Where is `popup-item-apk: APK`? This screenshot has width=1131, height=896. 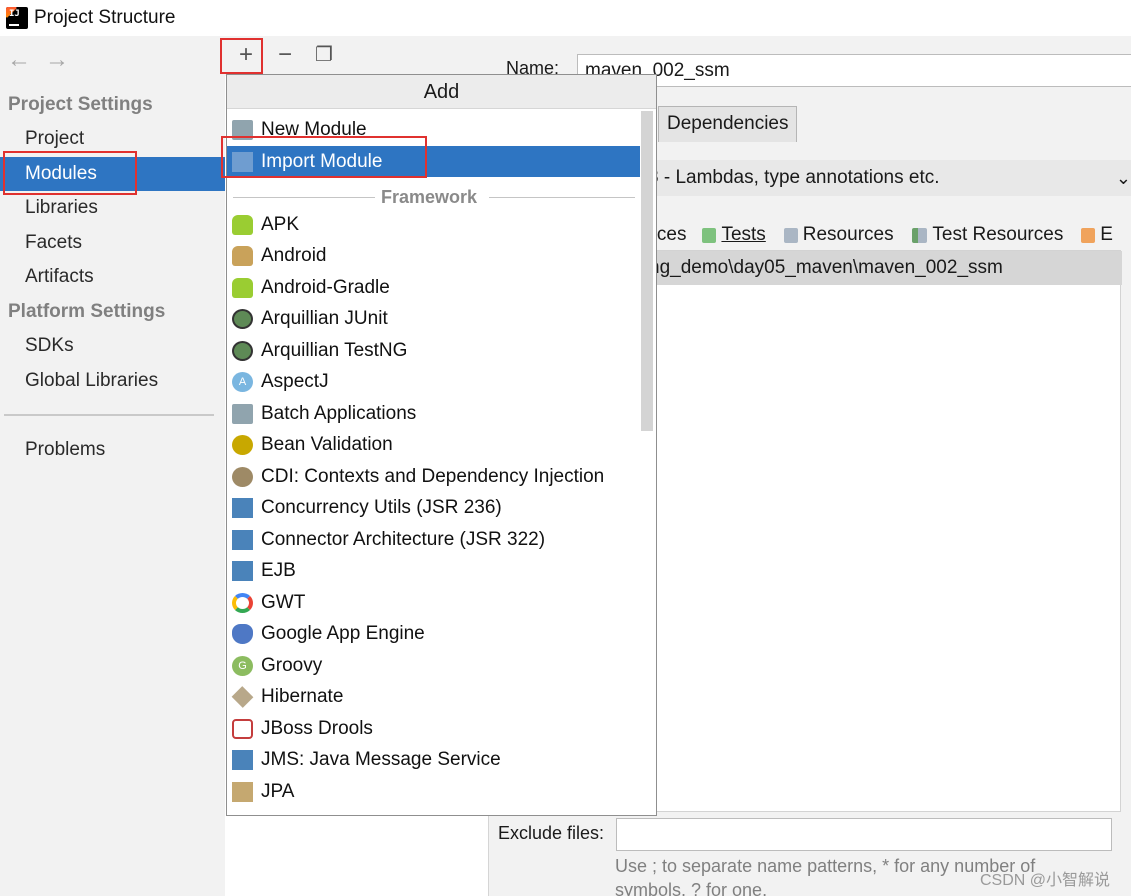
popup-item-apk: APK is located at coordinates (441, 224).